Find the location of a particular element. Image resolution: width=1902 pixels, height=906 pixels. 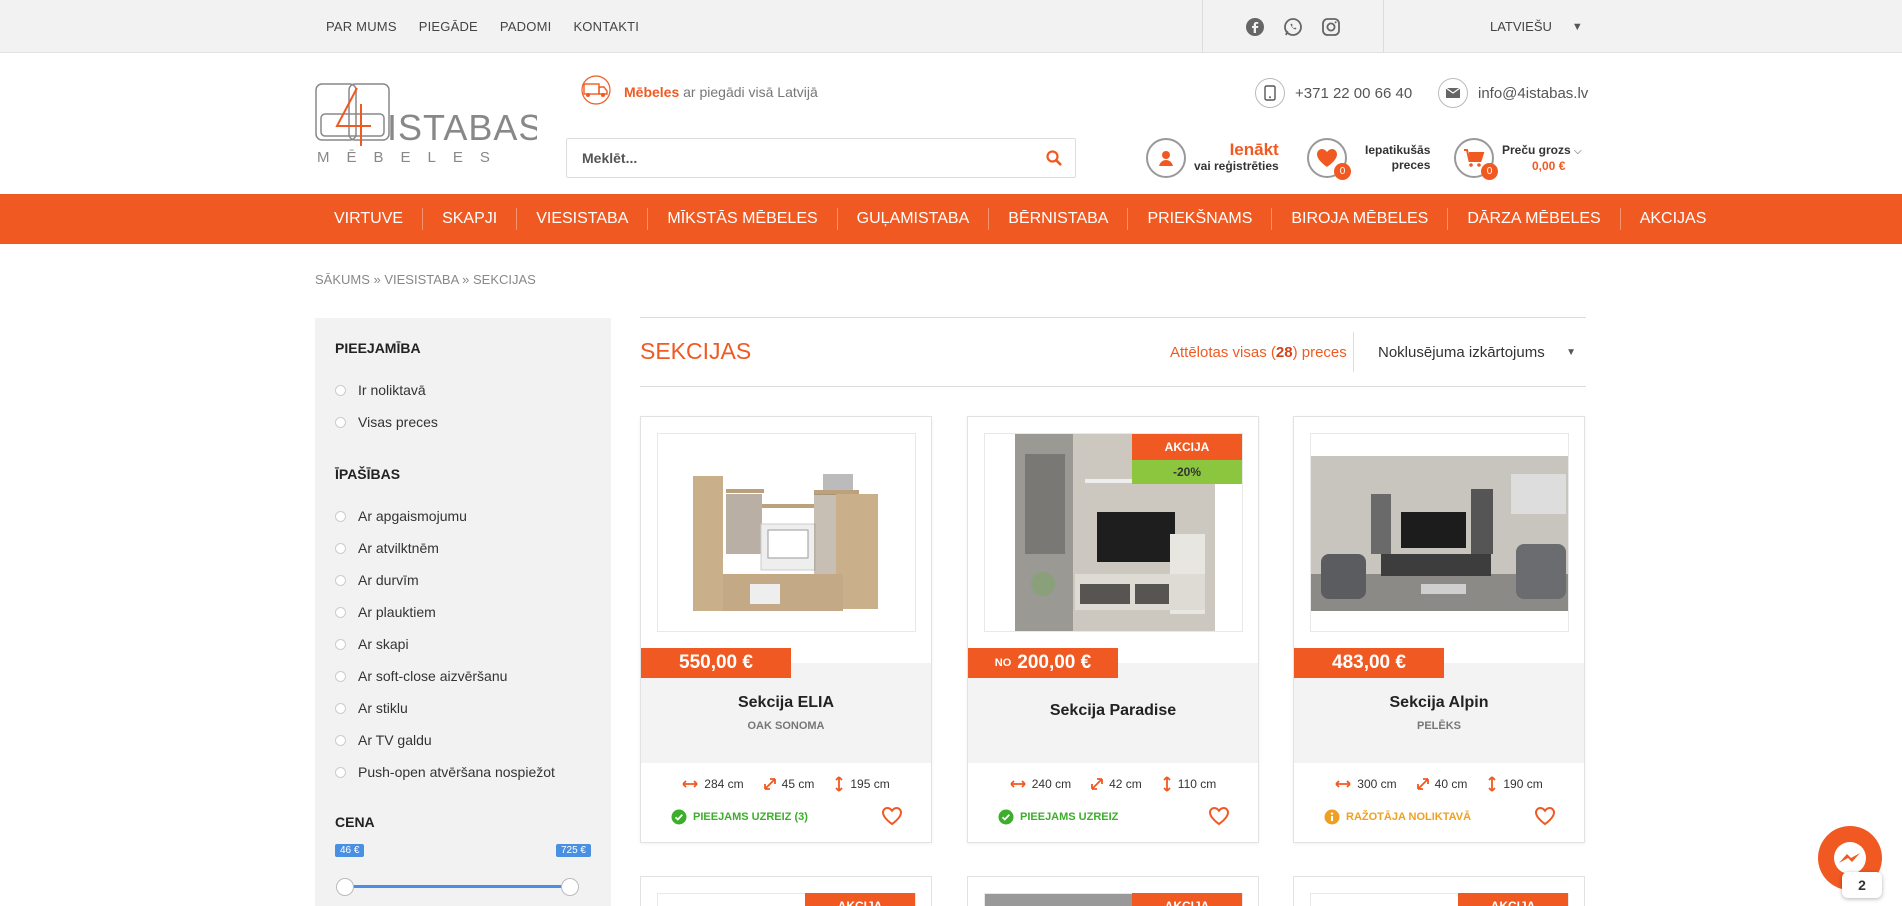

nav-office: BIROJA MĒBELES is located at coordinates (1360, 219).